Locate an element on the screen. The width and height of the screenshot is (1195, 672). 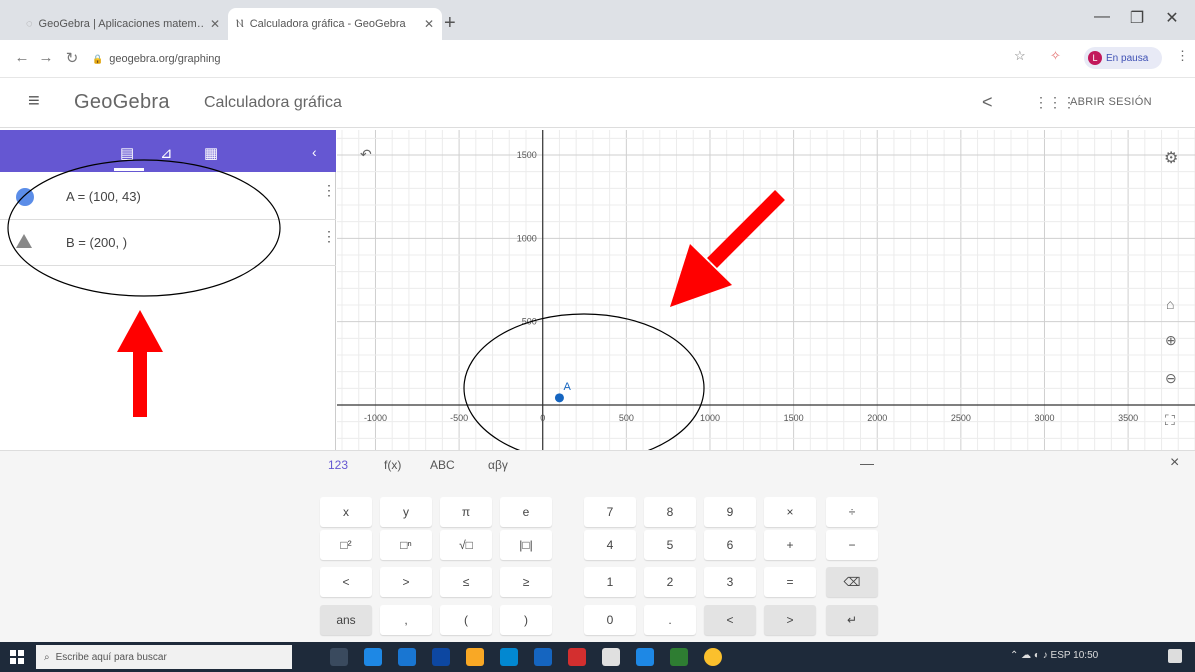
word-icon is located at coordinates (645, 657).